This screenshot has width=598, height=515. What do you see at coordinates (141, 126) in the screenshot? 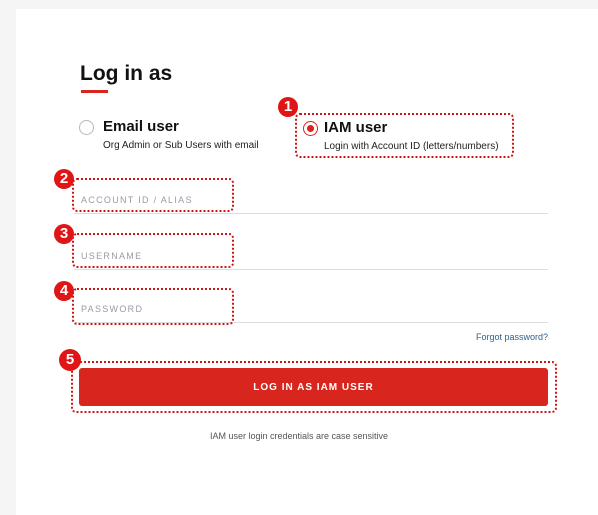
I see `email-user-label: Email user` at bounding box center [141, 126].